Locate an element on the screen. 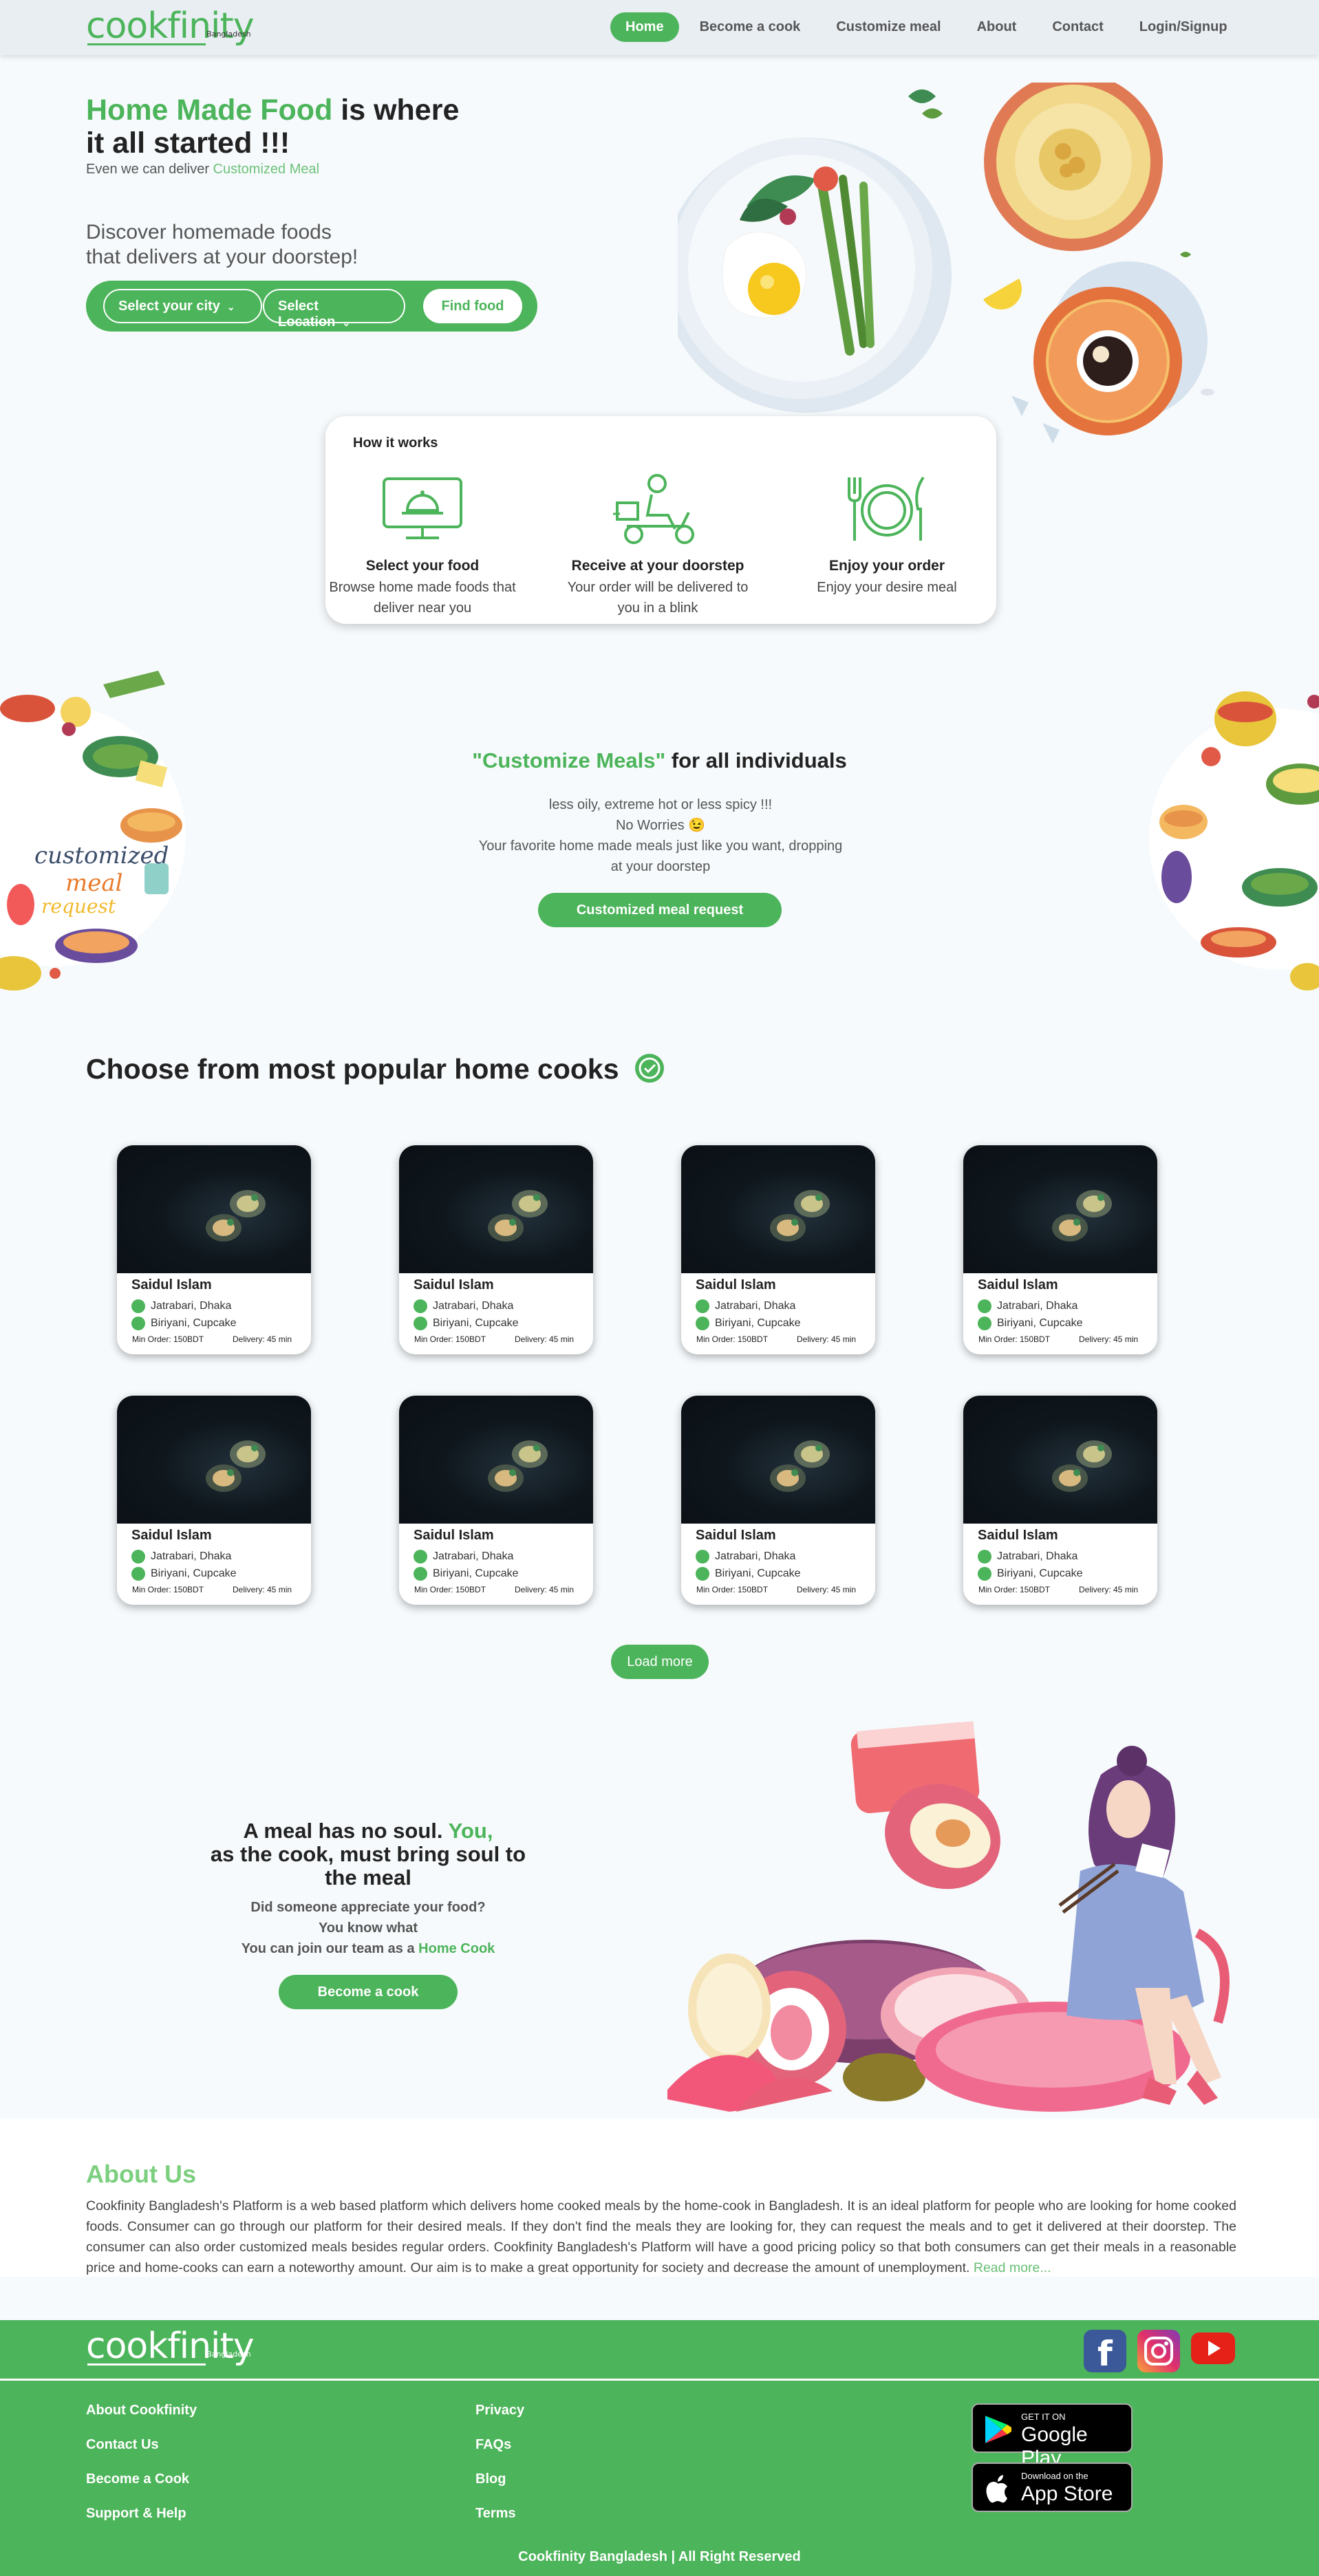 The width and height of the screenshot is (1319, 2576). nav-customize-meal: Customize meal is located at coordinates (888, 27).